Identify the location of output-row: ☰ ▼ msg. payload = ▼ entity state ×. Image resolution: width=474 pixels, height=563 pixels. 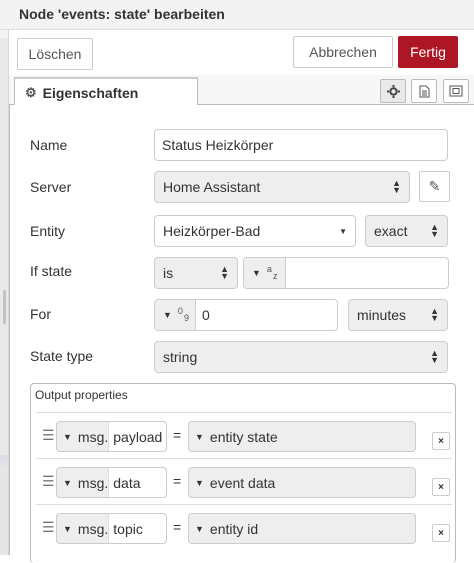
(244, 434).